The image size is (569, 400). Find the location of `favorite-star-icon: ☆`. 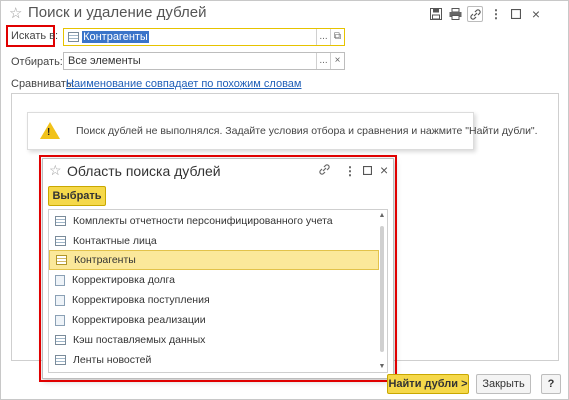

favorite-star-icon: ☆ is located at coordinates (15, 13).